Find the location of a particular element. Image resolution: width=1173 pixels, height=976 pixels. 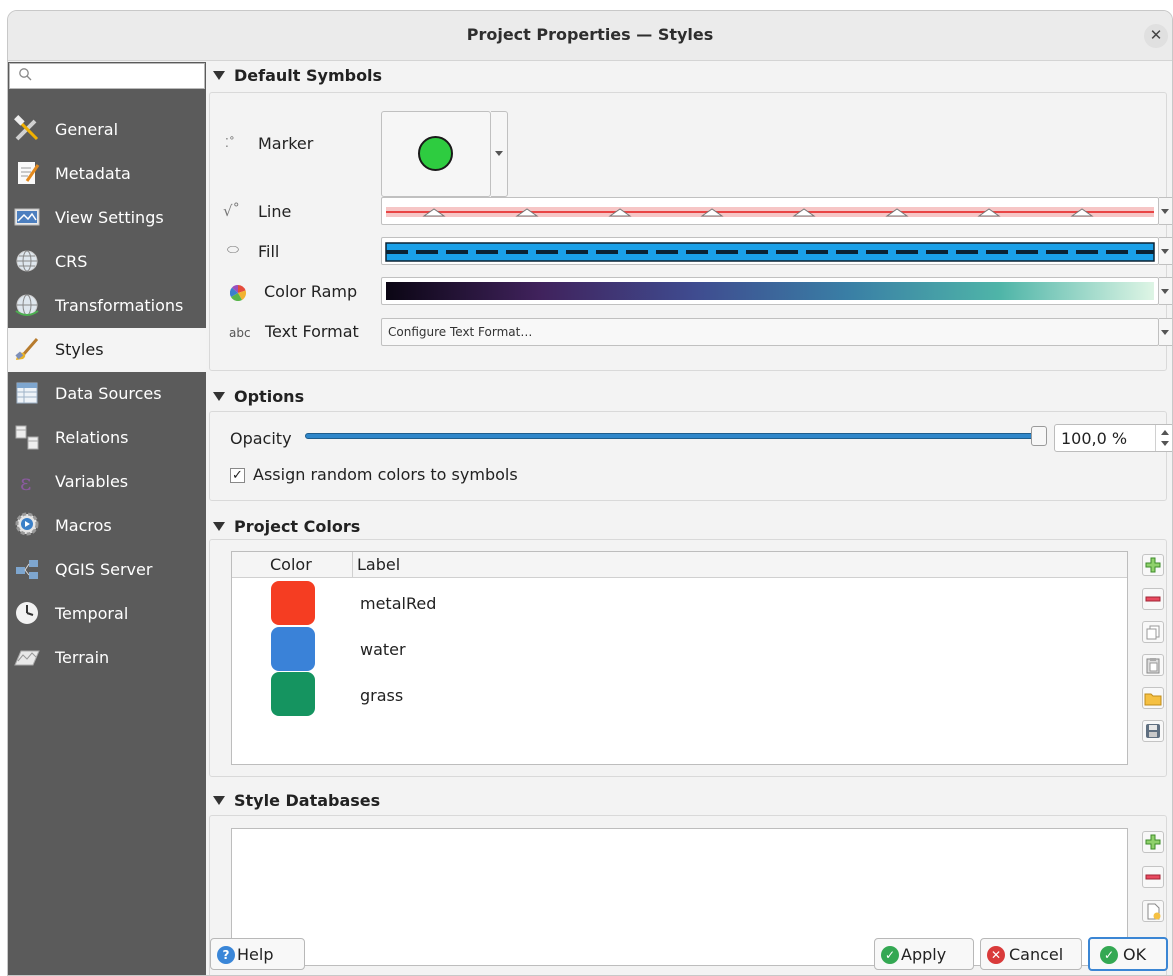

new-style-database-button is located at coordinates (1153, 911).